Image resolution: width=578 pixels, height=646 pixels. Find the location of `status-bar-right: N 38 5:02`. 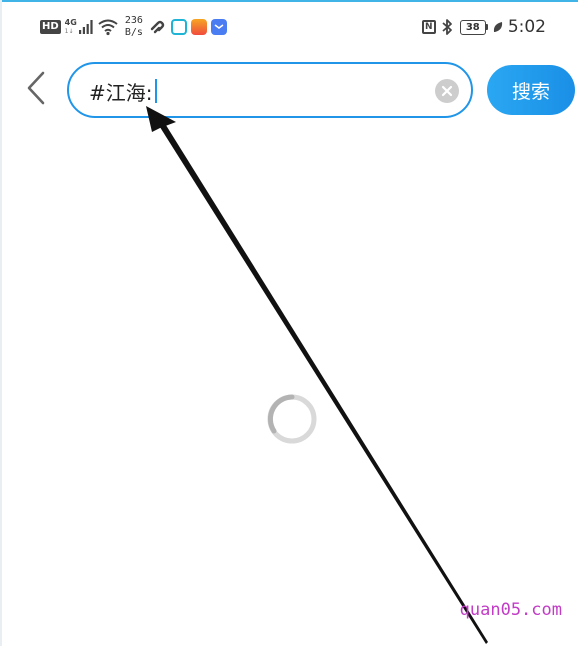

status-bar-right: N 38 5:02 is located at coordinates (483, 27).